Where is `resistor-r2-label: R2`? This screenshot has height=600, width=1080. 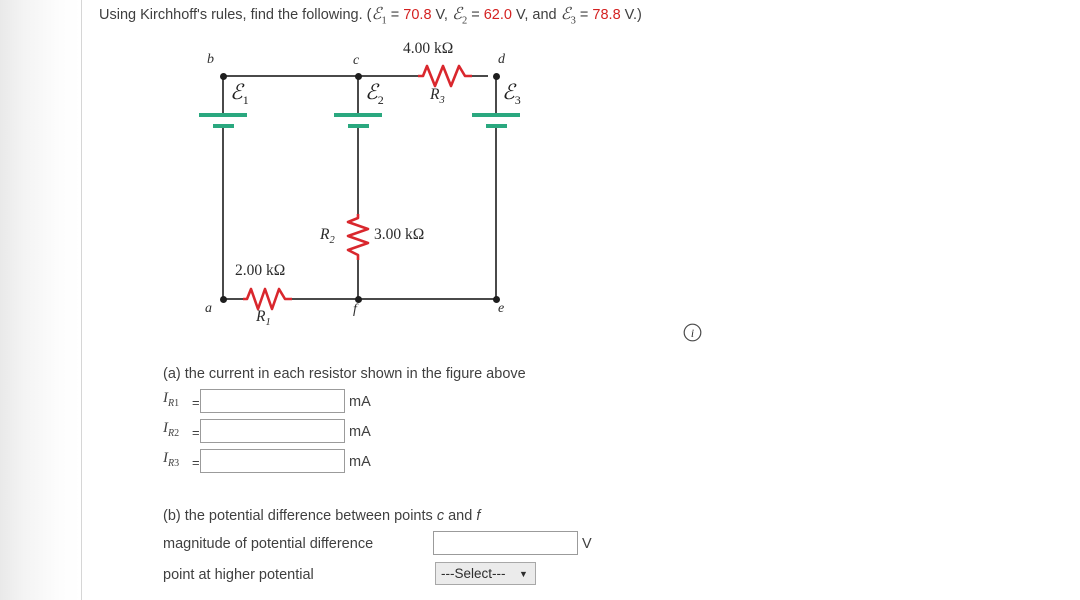 resistor-r2-label: R2 is located at coordinates (327, 236).